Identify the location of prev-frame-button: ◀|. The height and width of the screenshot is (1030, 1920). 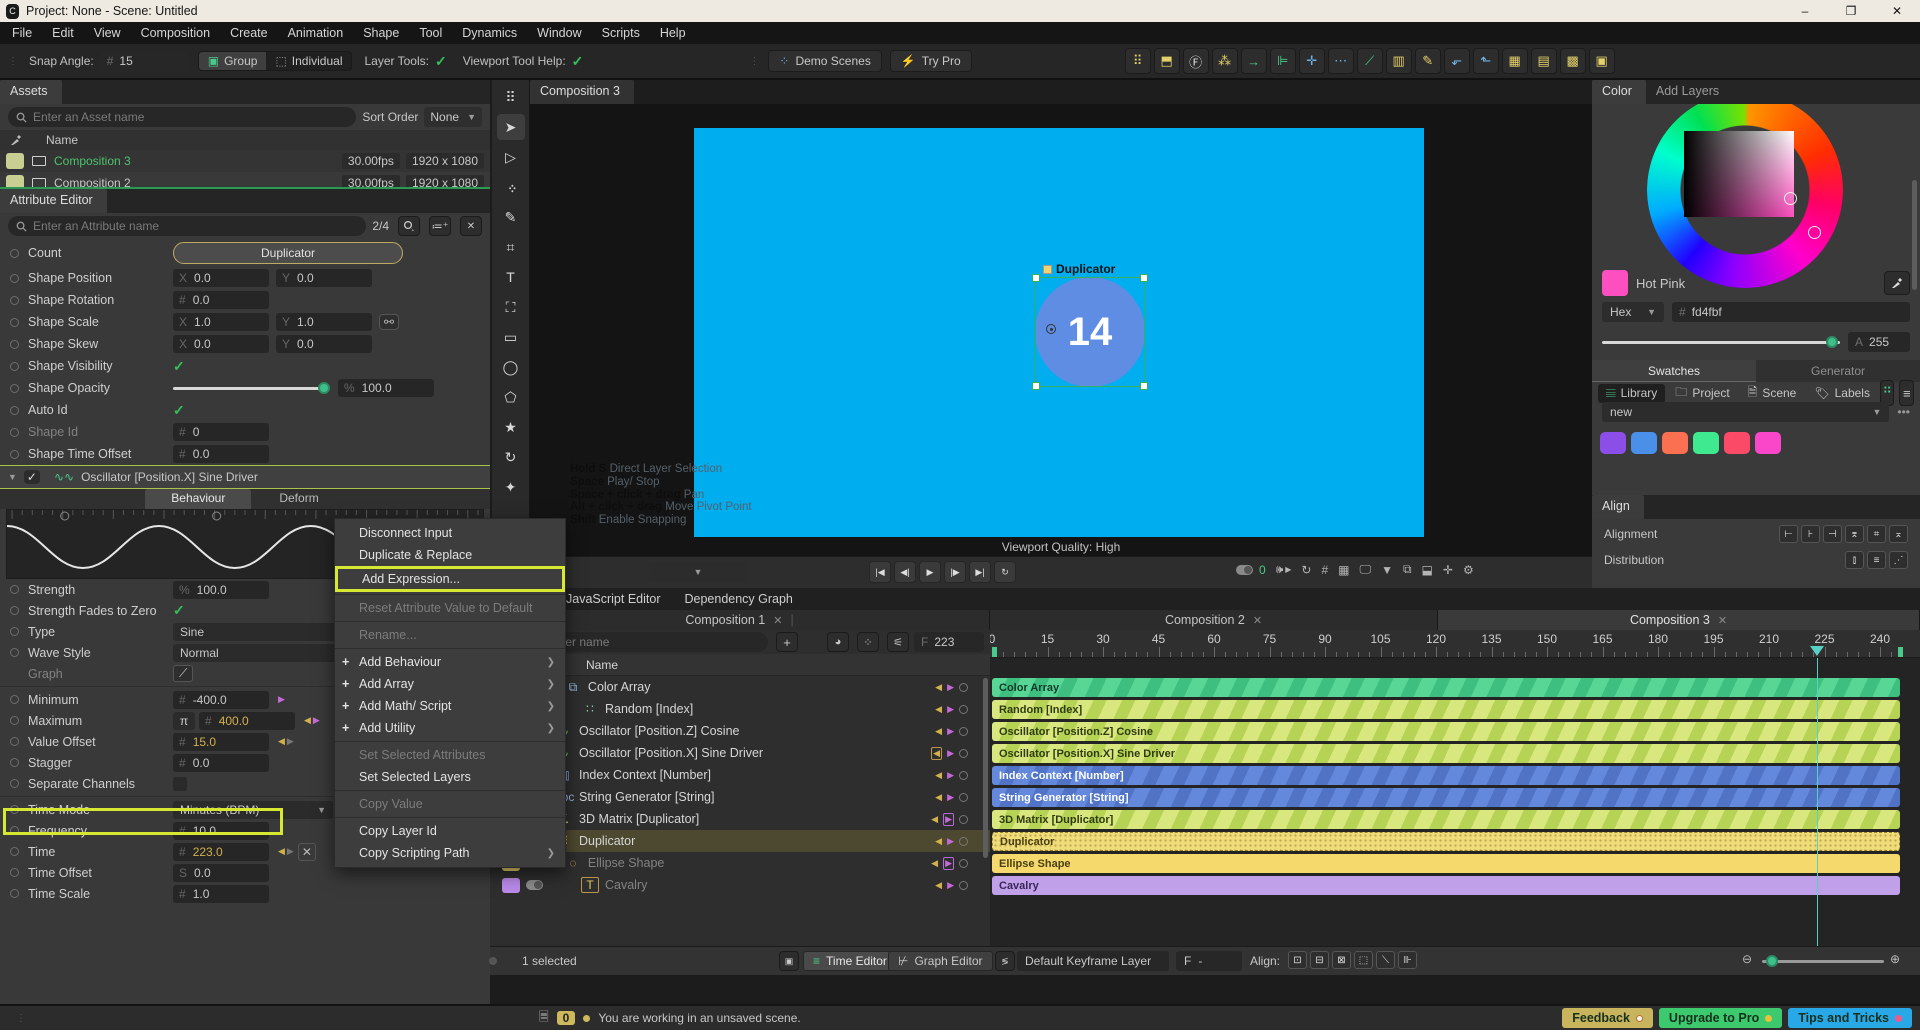
(905, 572).